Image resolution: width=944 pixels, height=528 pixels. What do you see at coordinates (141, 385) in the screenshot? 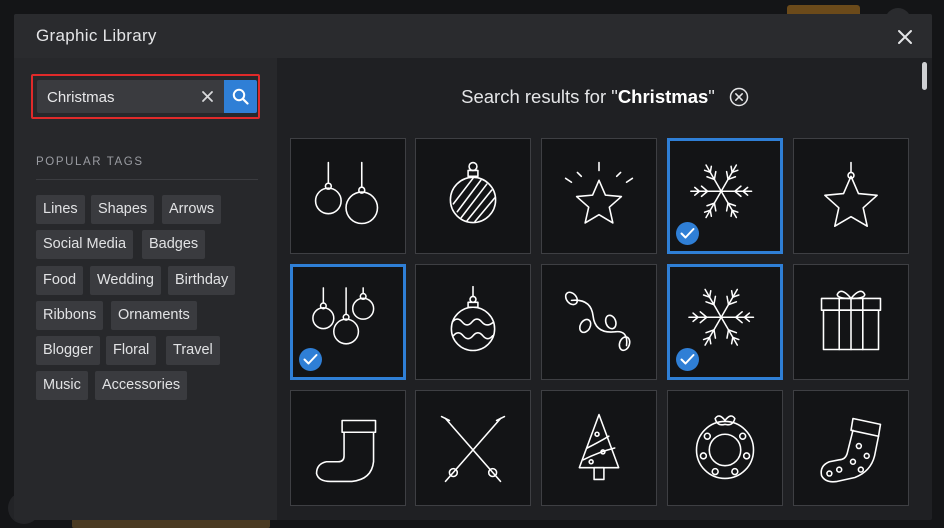
I see `tag-accessories: Accessories` at bounding box center [141, 385].